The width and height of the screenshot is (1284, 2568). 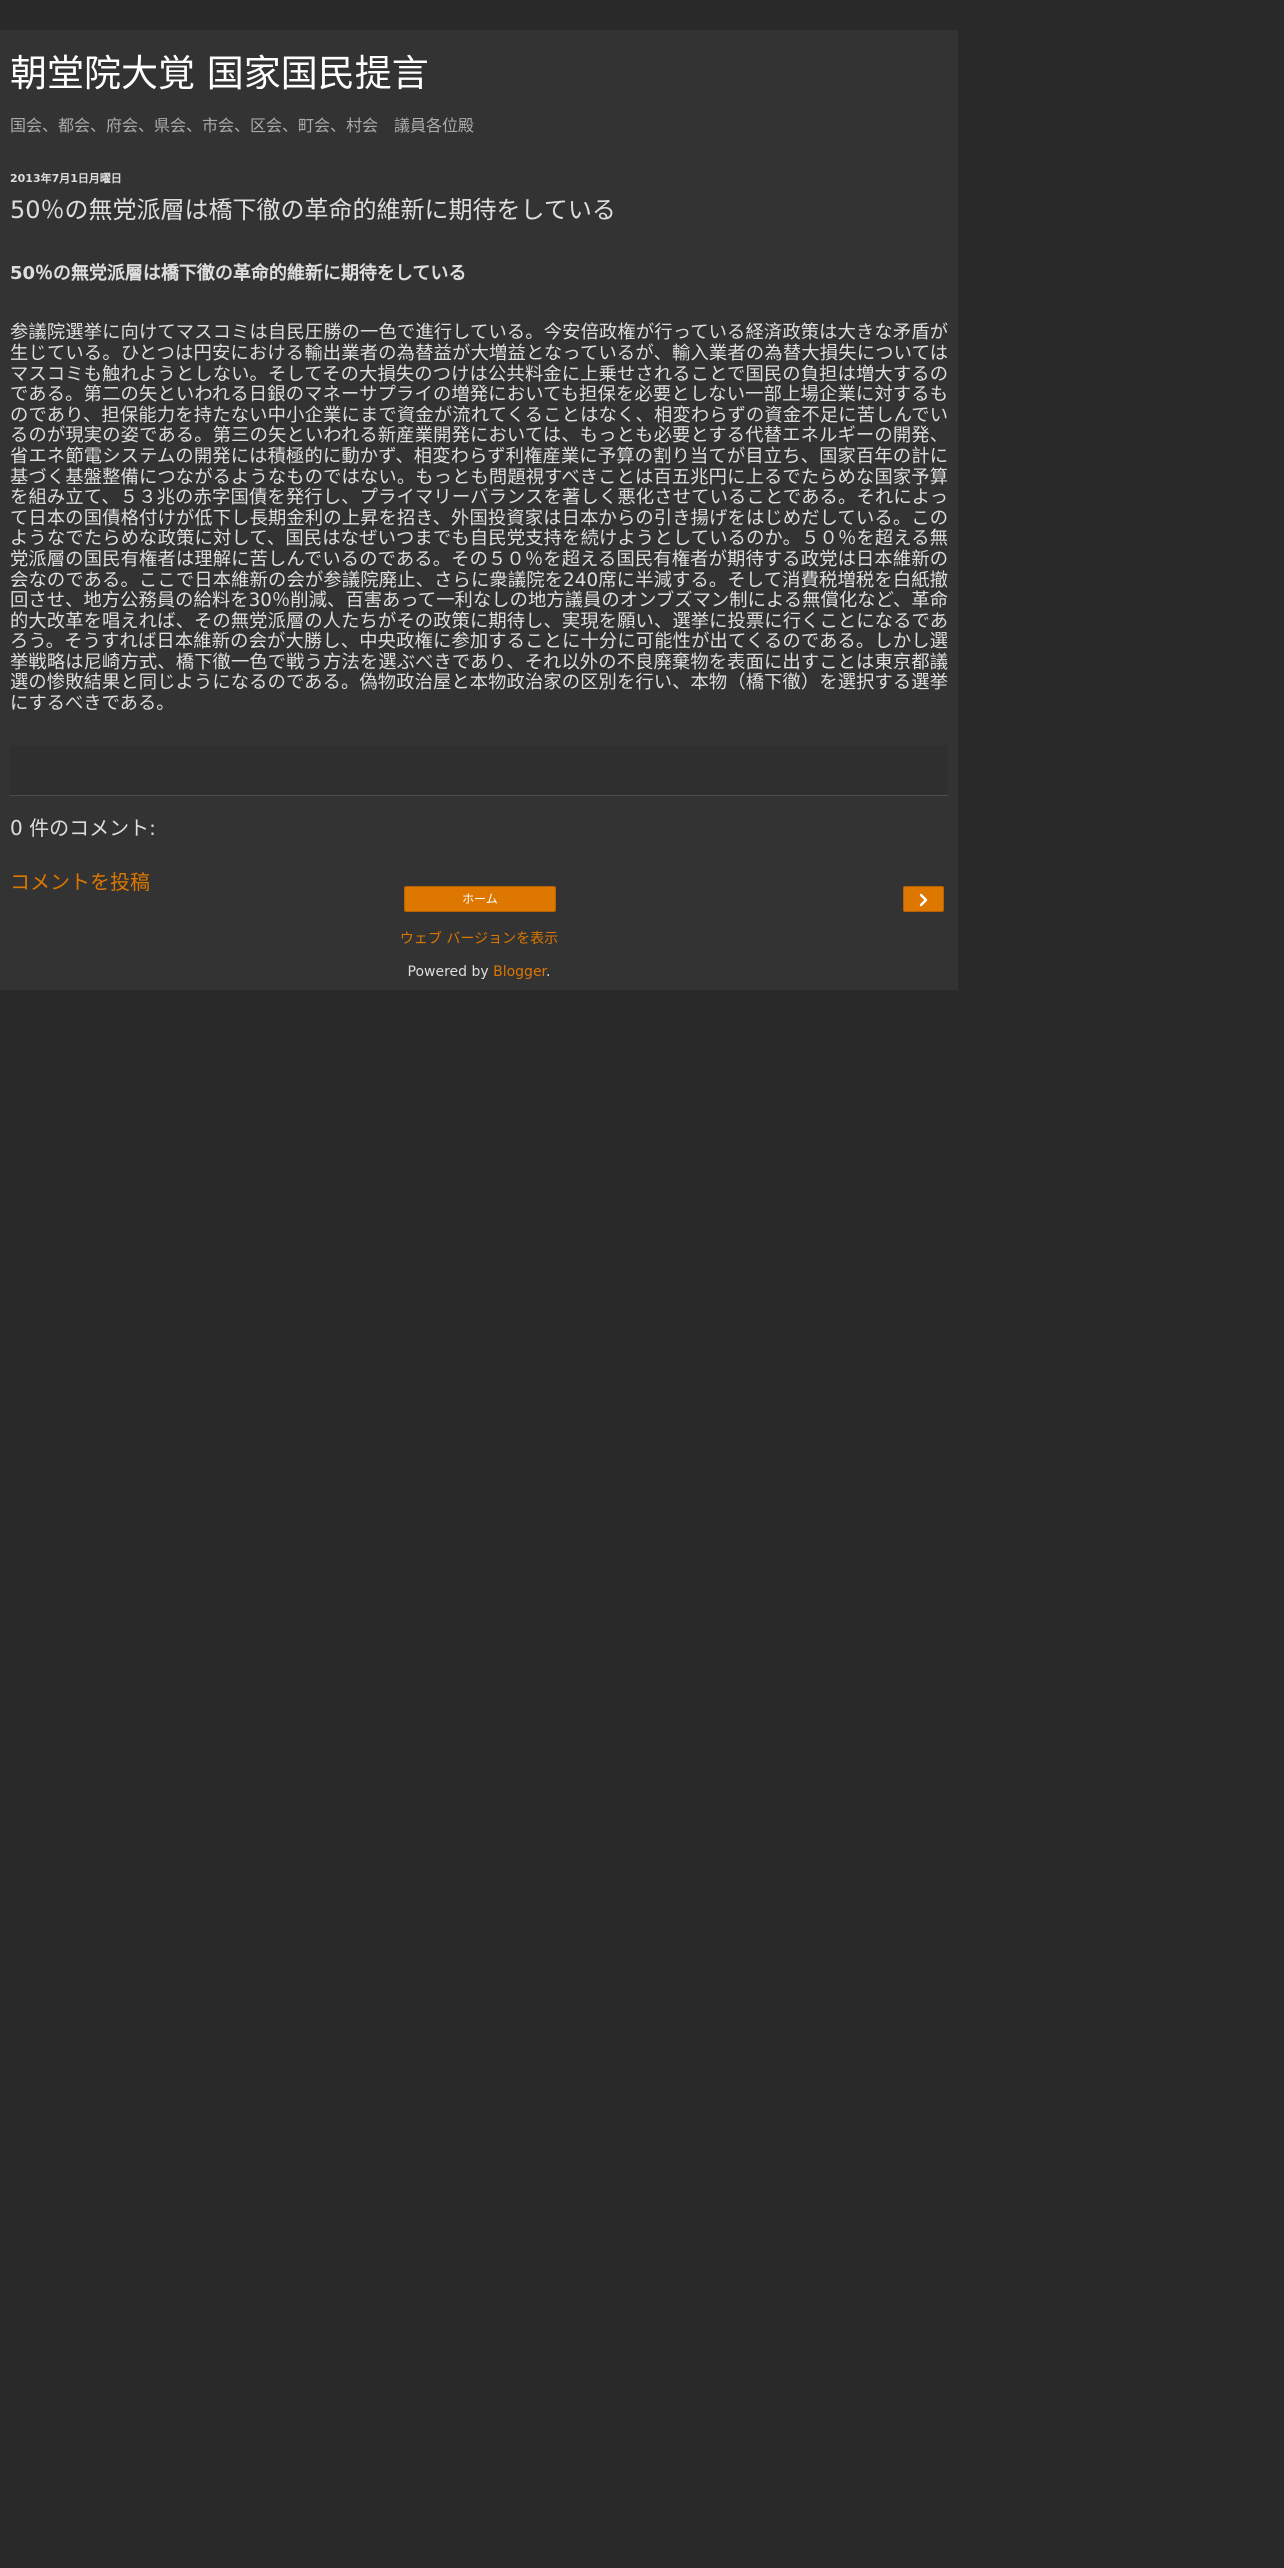 I want to click on blog-pager: ホーム, so click(x=479, y=899).